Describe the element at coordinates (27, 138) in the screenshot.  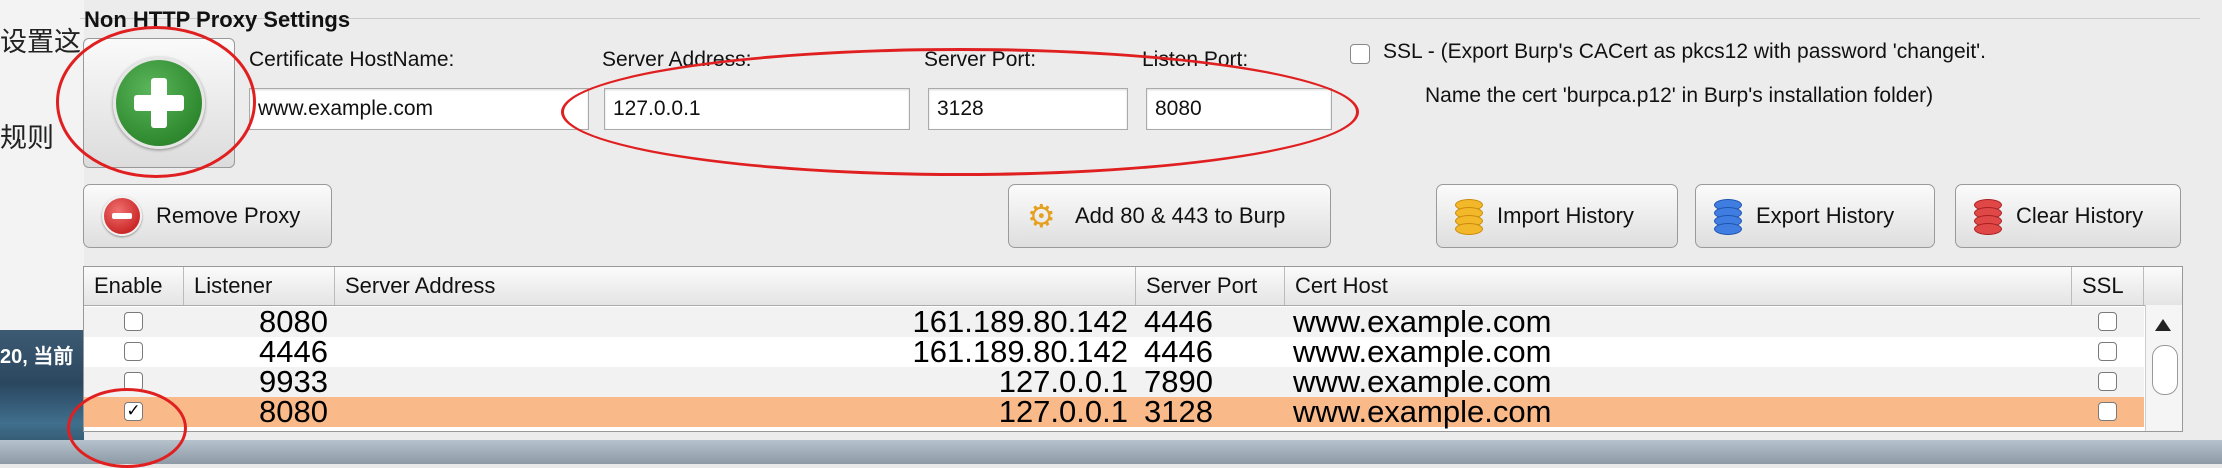
I see `background-text-2: 规则` at that location.